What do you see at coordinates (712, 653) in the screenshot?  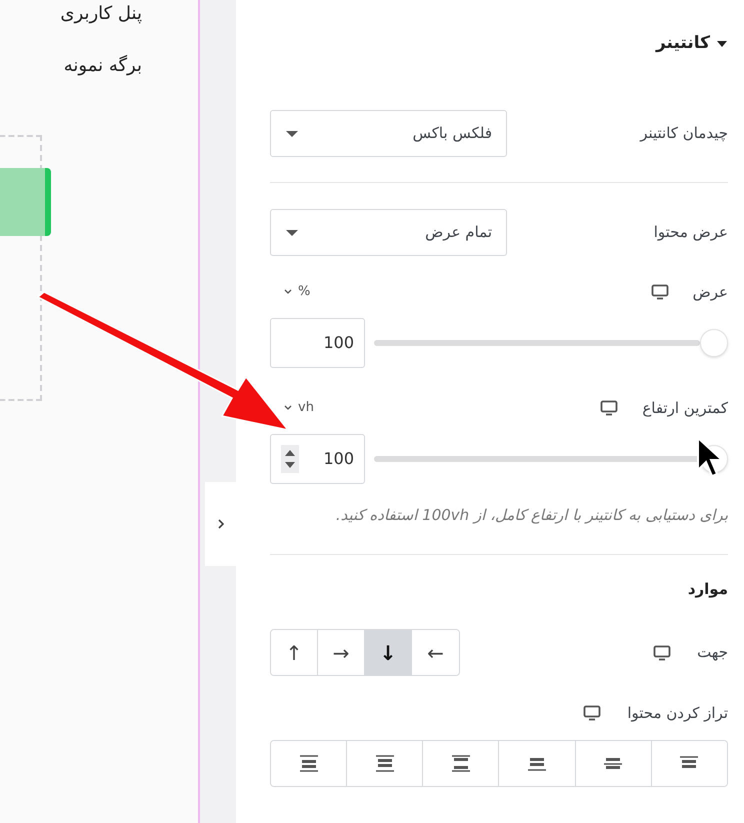 I see `field-label: جهت` at bounding box center [712, 653].